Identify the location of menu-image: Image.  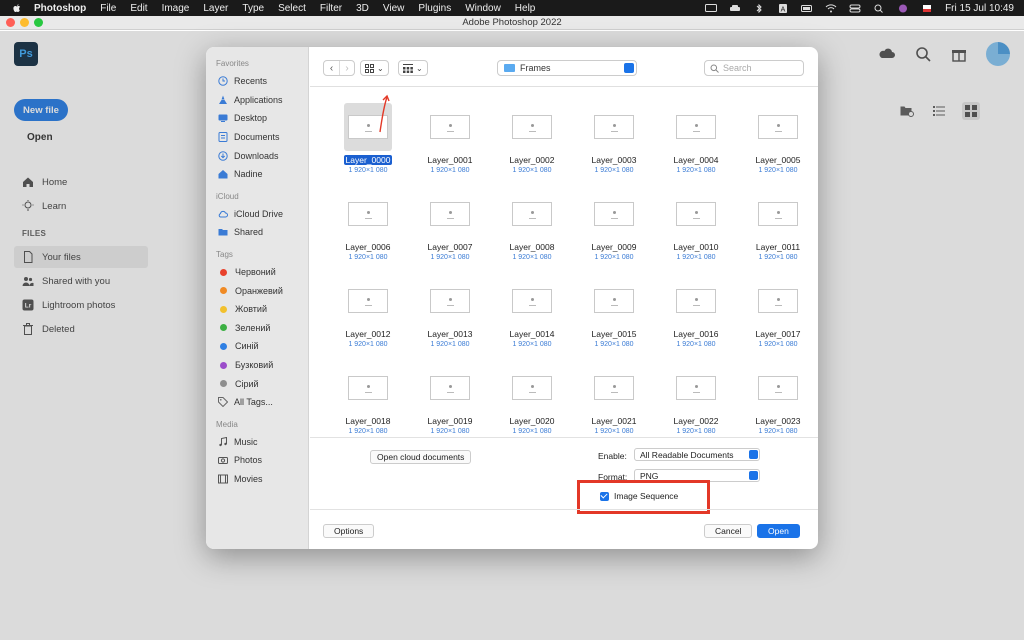
(176, 8).